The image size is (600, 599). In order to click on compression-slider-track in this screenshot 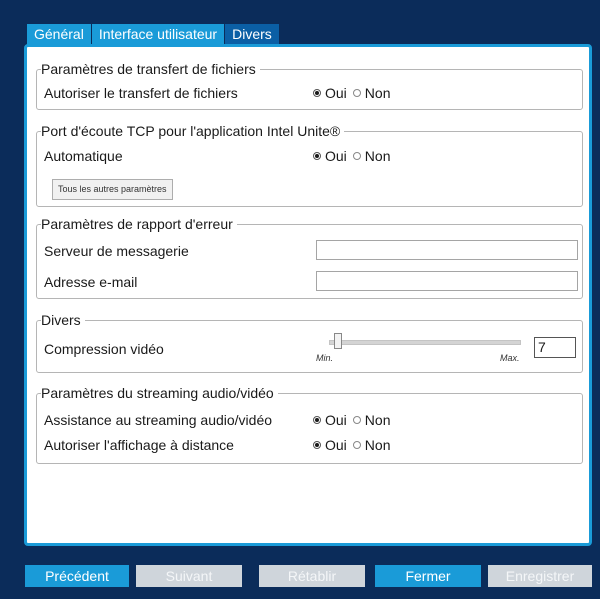, I will do `click(425, 342)`.